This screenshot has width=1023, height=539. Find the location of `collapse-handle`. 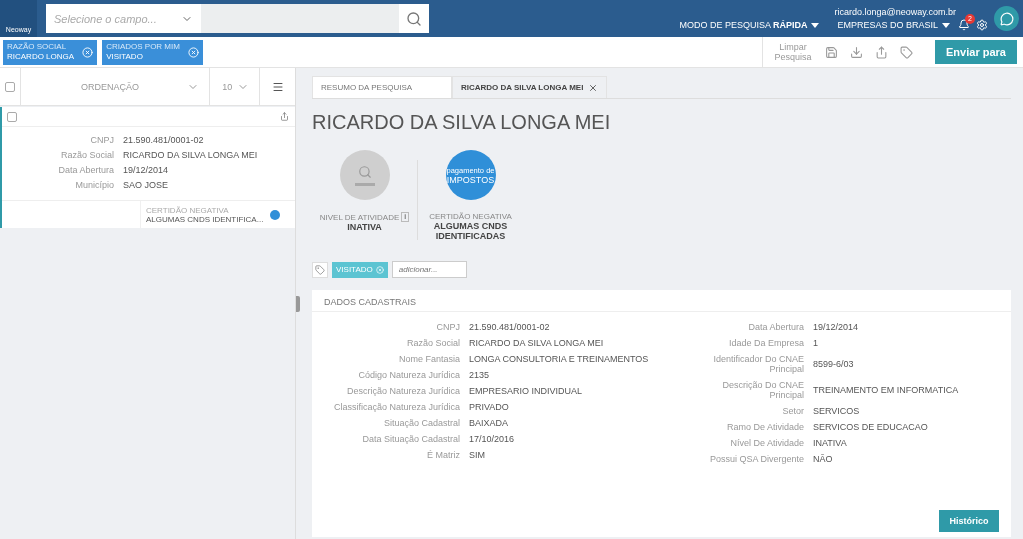

collapse-handle is located at coordinates (298, 303).